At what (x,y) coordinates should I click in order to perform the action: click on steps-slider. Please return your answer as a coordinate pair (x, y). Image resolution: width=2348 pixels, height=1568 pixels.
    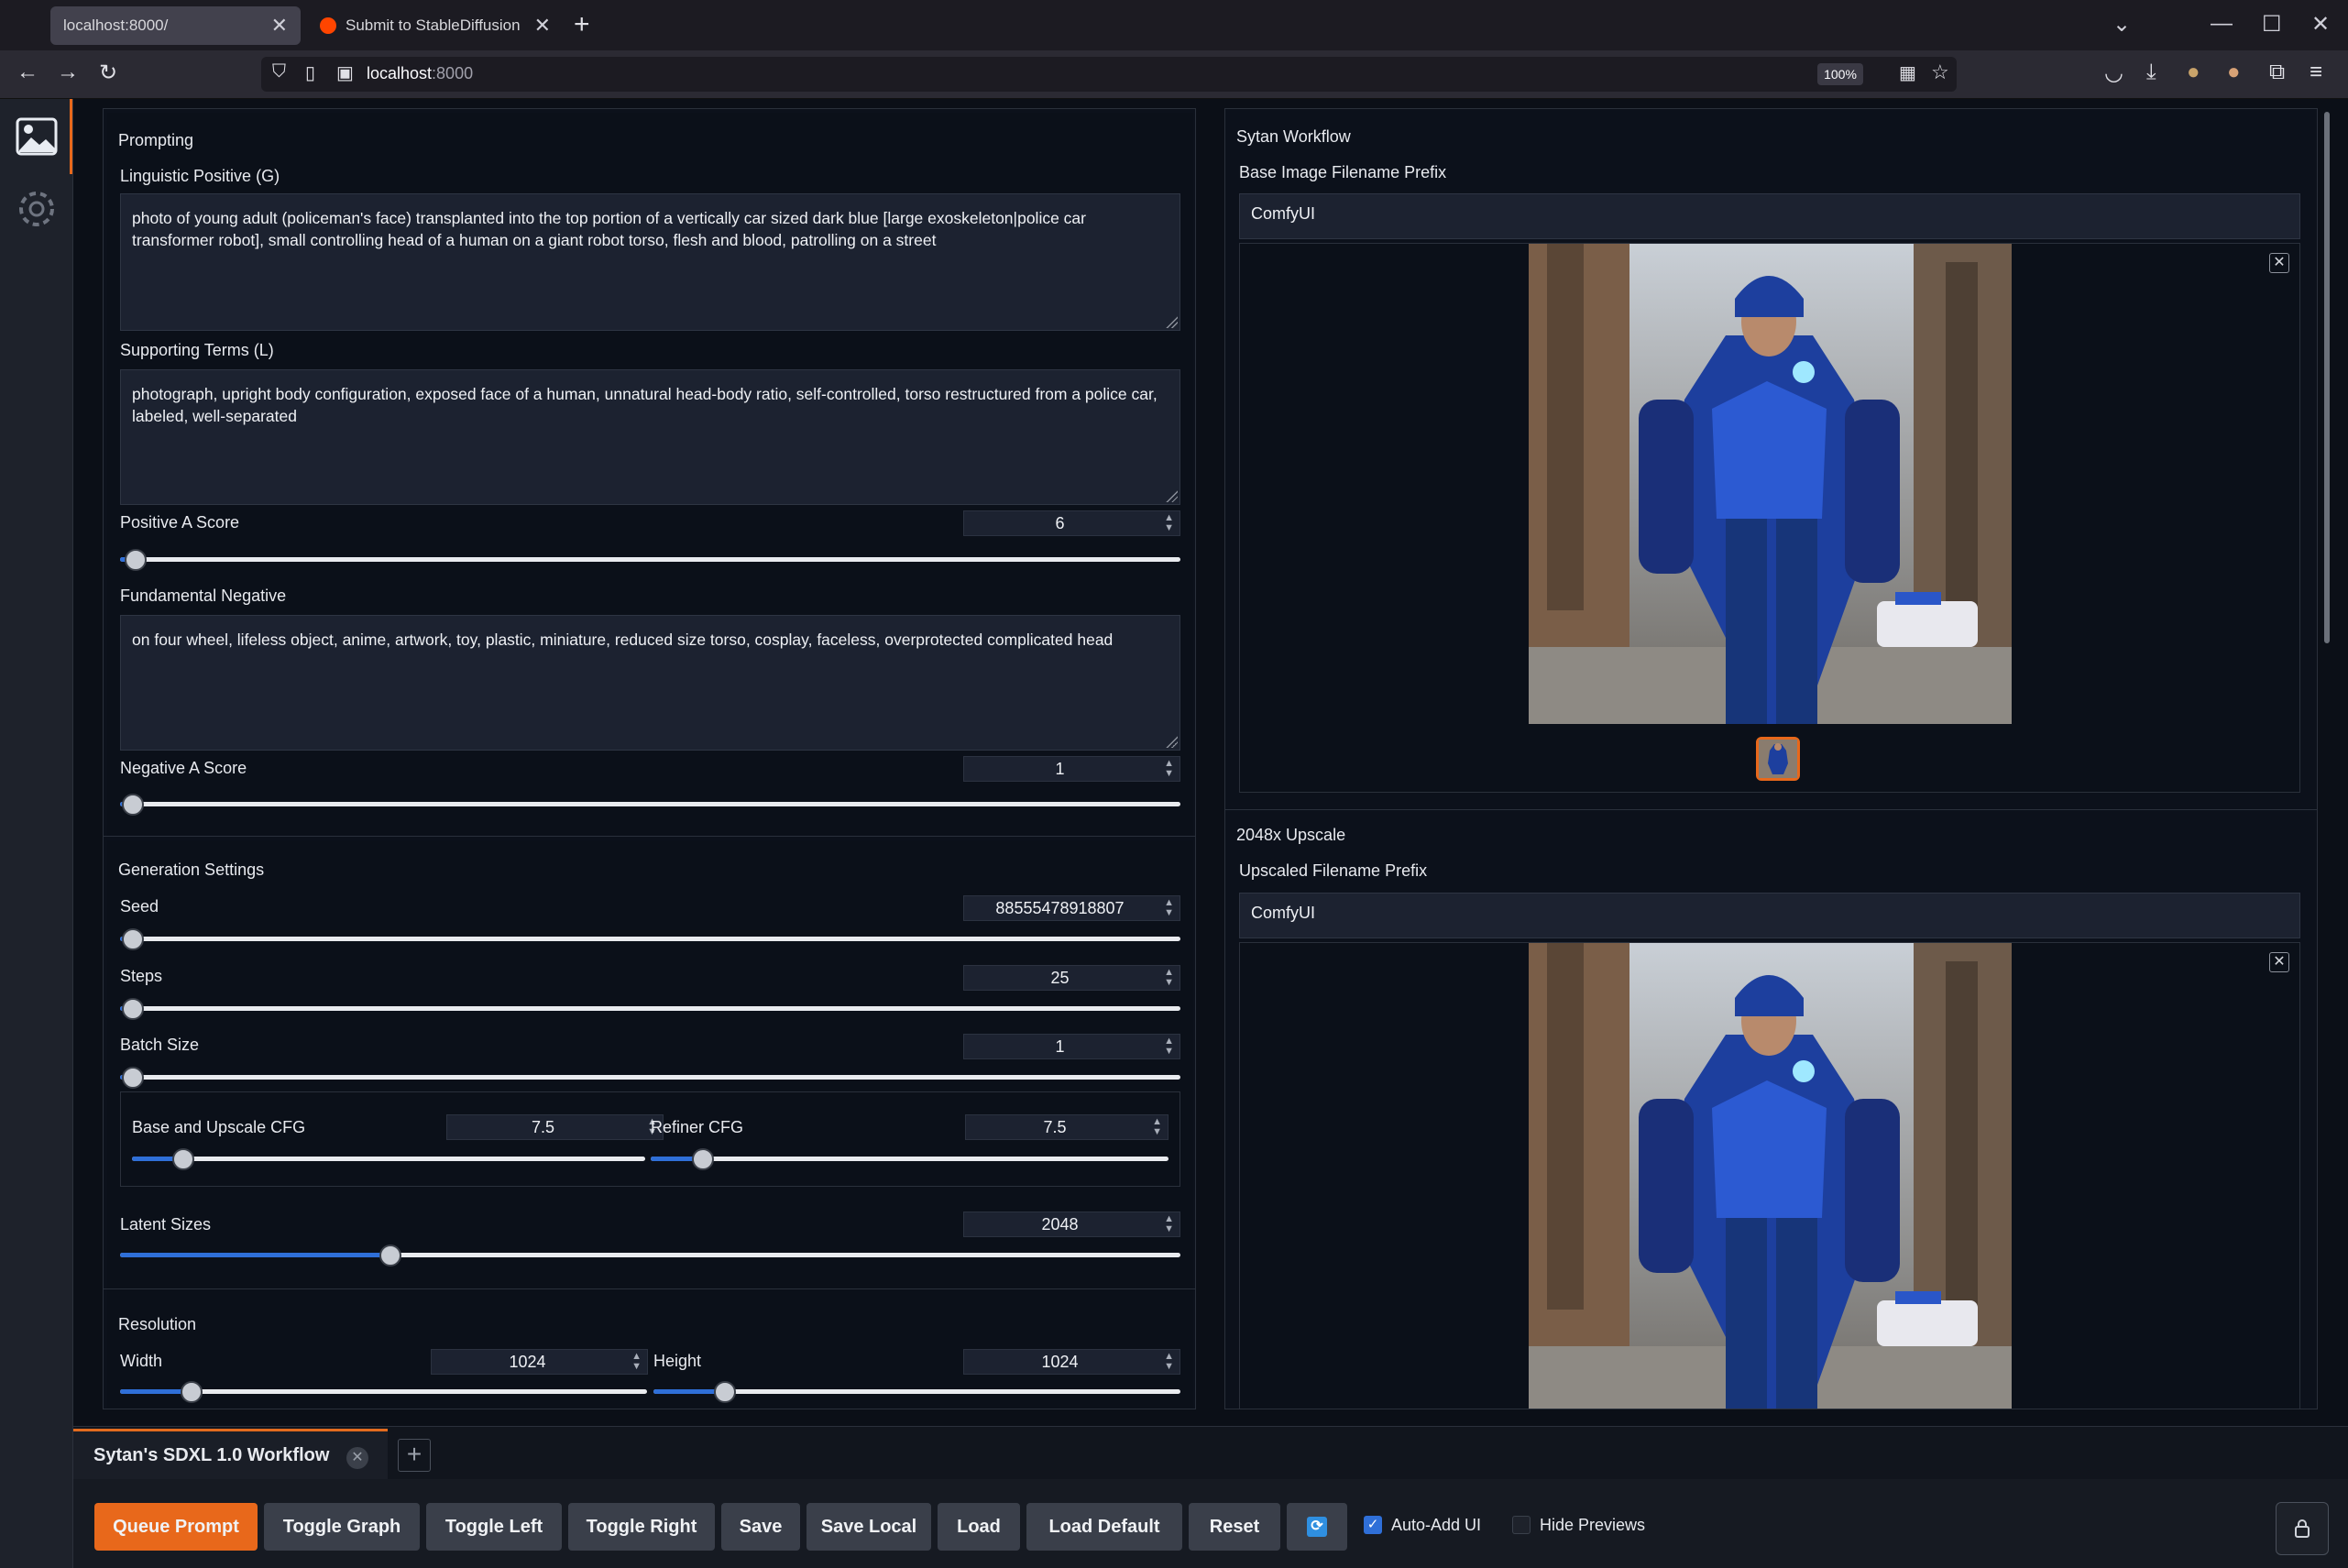
    Looking at the image, I should click on (650, 1009).